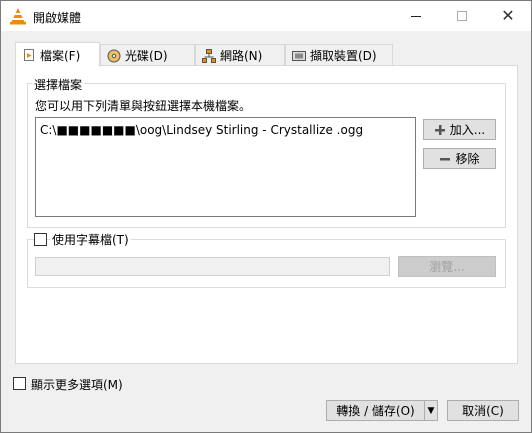 Image resolution: width=532 pixels, height=433 pixels. I want to click on tab-disc-label: 光碟(D), so click(146, 56).